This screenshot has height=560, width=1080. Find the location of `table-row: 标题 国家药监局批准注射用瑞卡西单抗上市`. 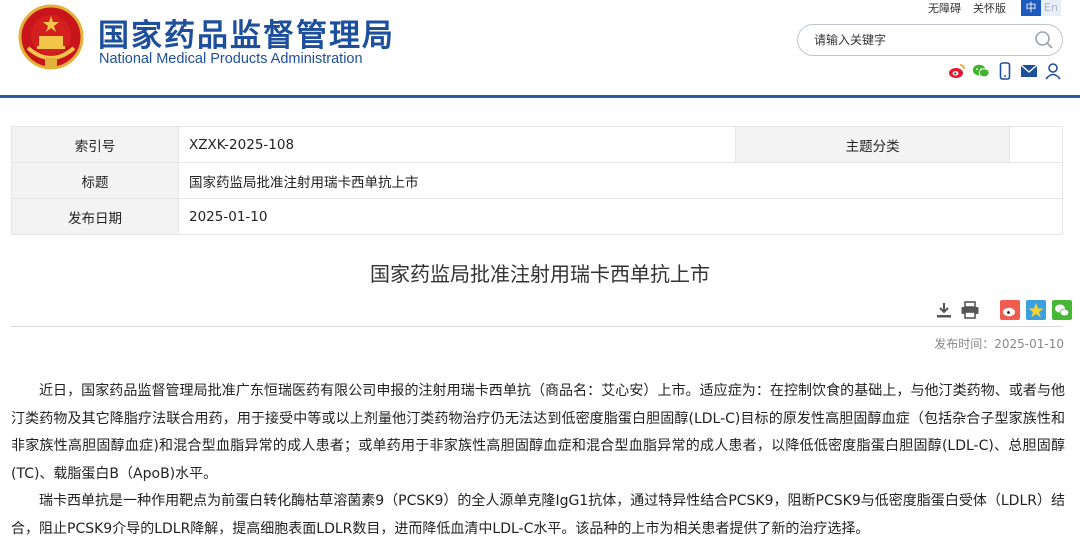

table-row: 标题 国家药监局批准注射用瑞卡西单抗上市 is located at coordinates (537, 180).